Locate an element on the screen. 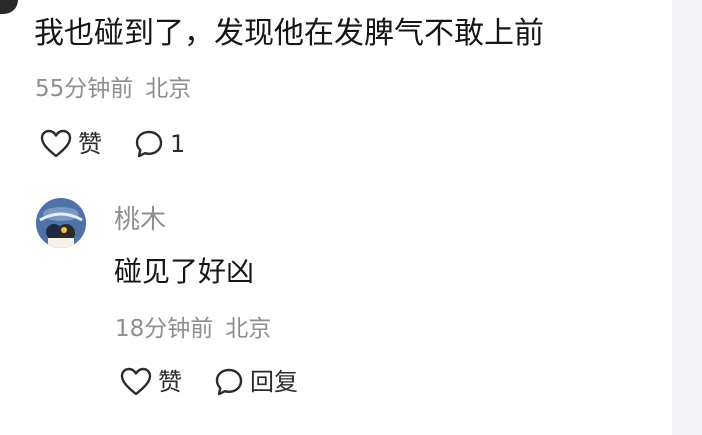  reply-reply-button: 回复 is located at coordinates (256, 382).